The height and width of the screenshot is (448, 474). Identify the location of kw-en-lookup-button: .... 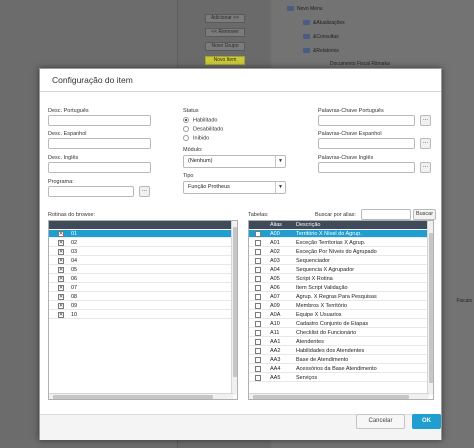
(425, 167).